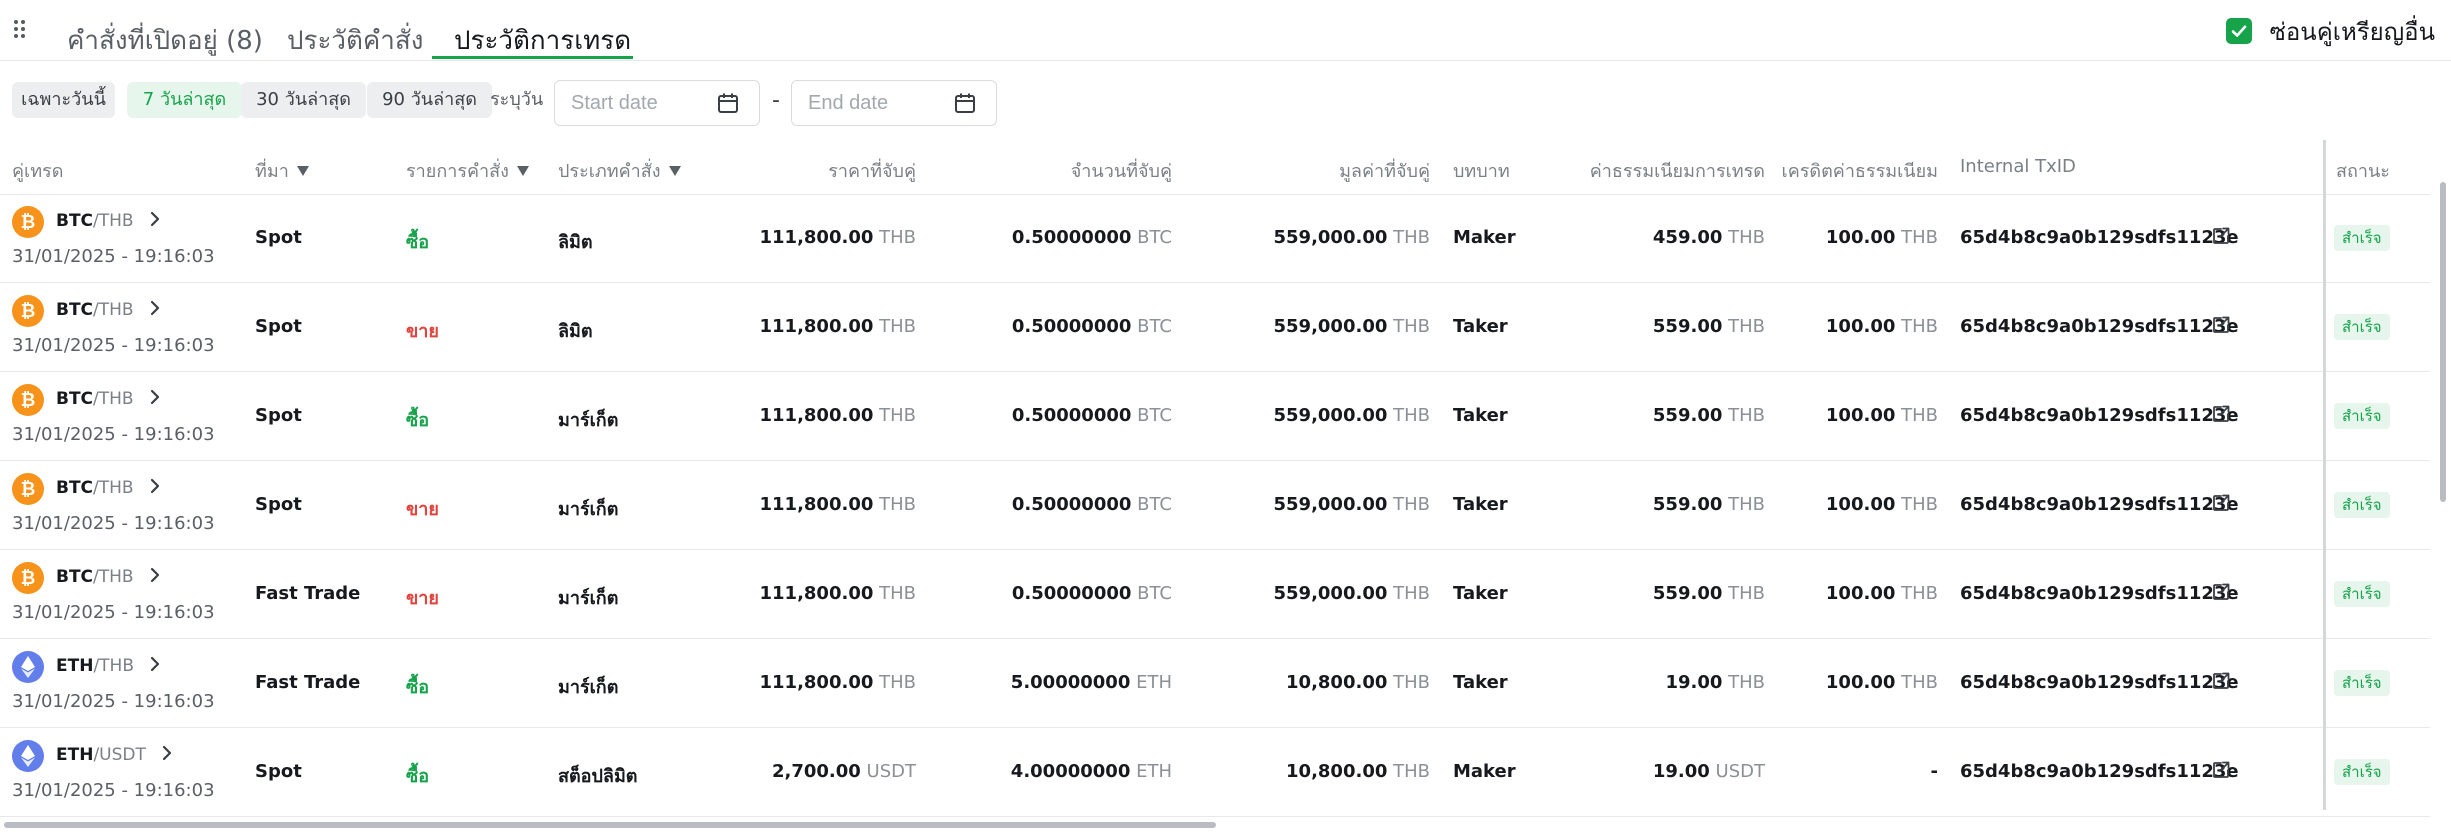 This screenshot has height=832, width=2451. Describe the element at coordinates (517, 99) in the screenshot. I see `custom-range-label: ระบุวัน` at that location.